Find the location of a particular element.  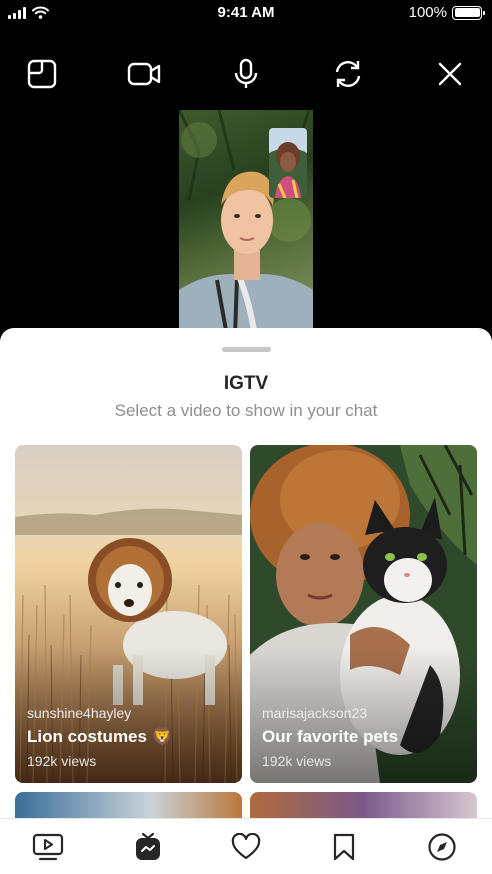

bottom-tab-bar is located at coordinates (246, 846).